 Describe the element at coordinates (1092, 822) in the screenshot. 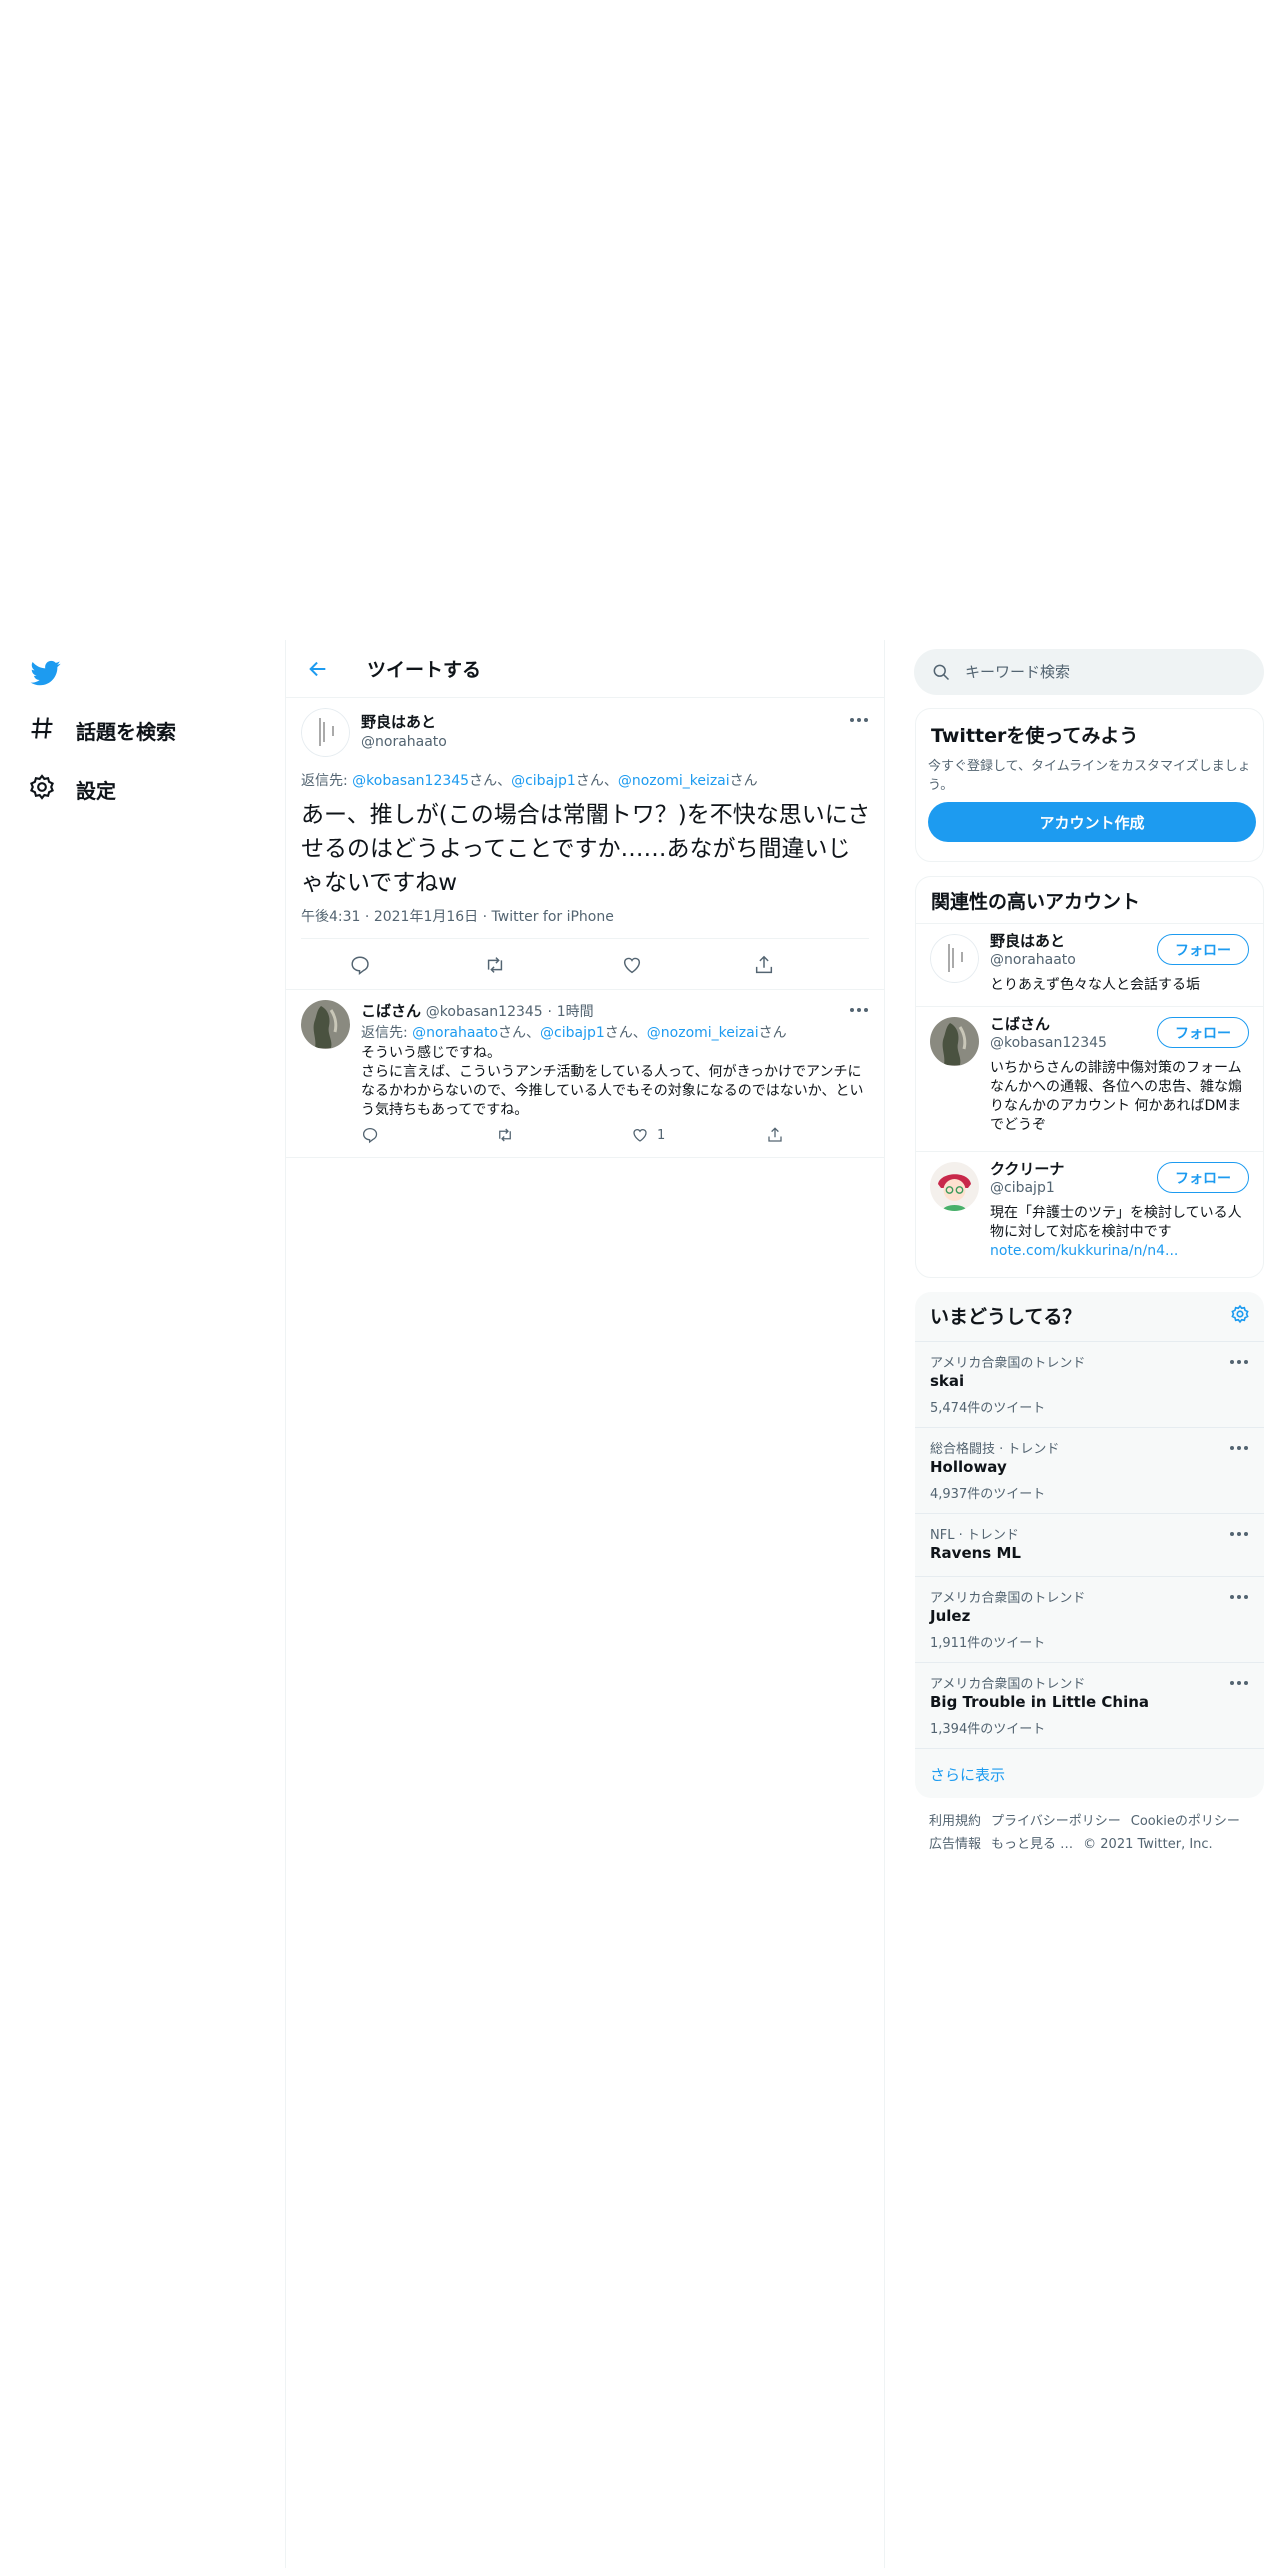

I see `create-account-button: アカウント作成` at that location.